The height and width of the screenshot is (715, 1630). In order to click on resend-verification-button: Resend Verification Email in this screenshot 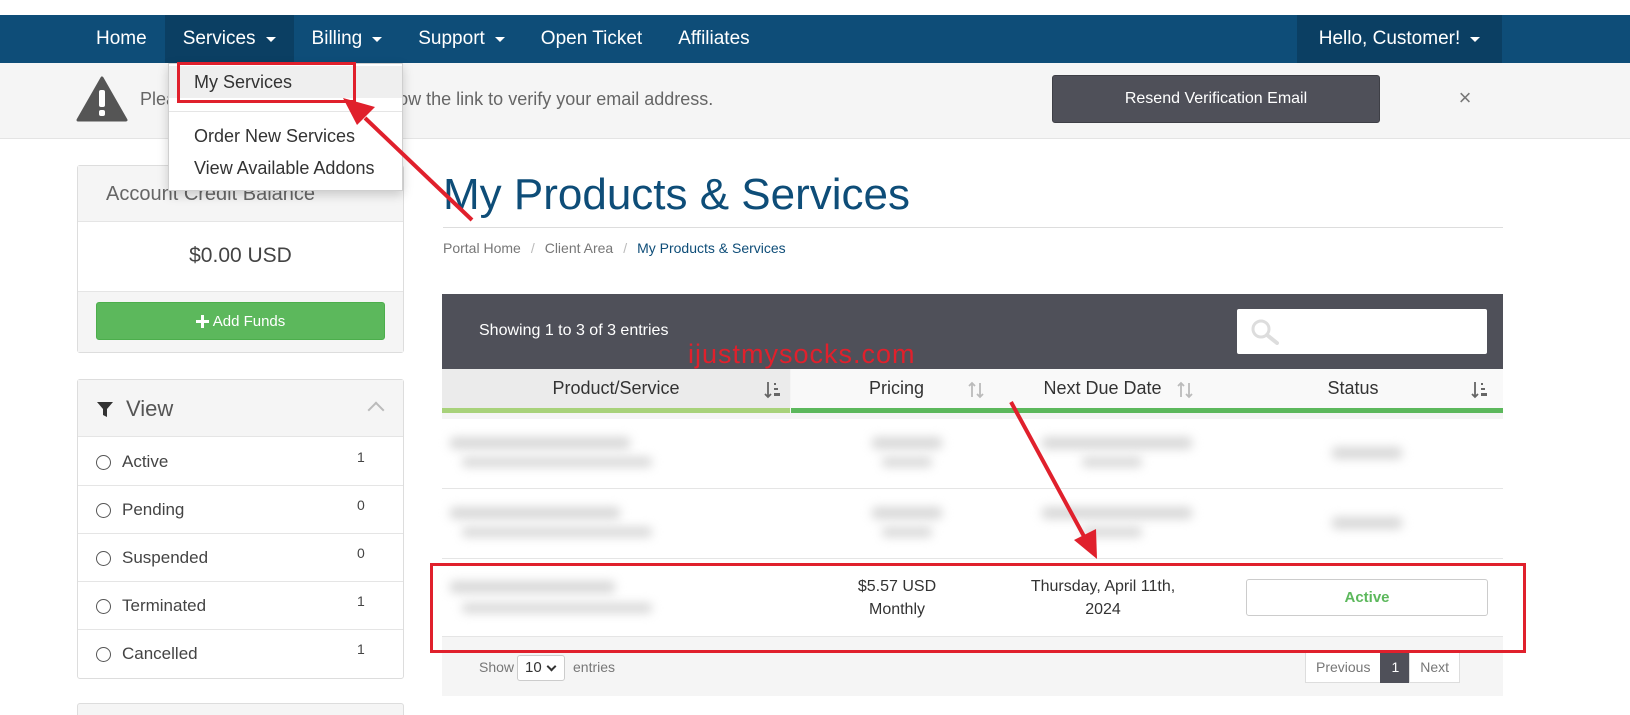, I will do `click(1216, 99)`.